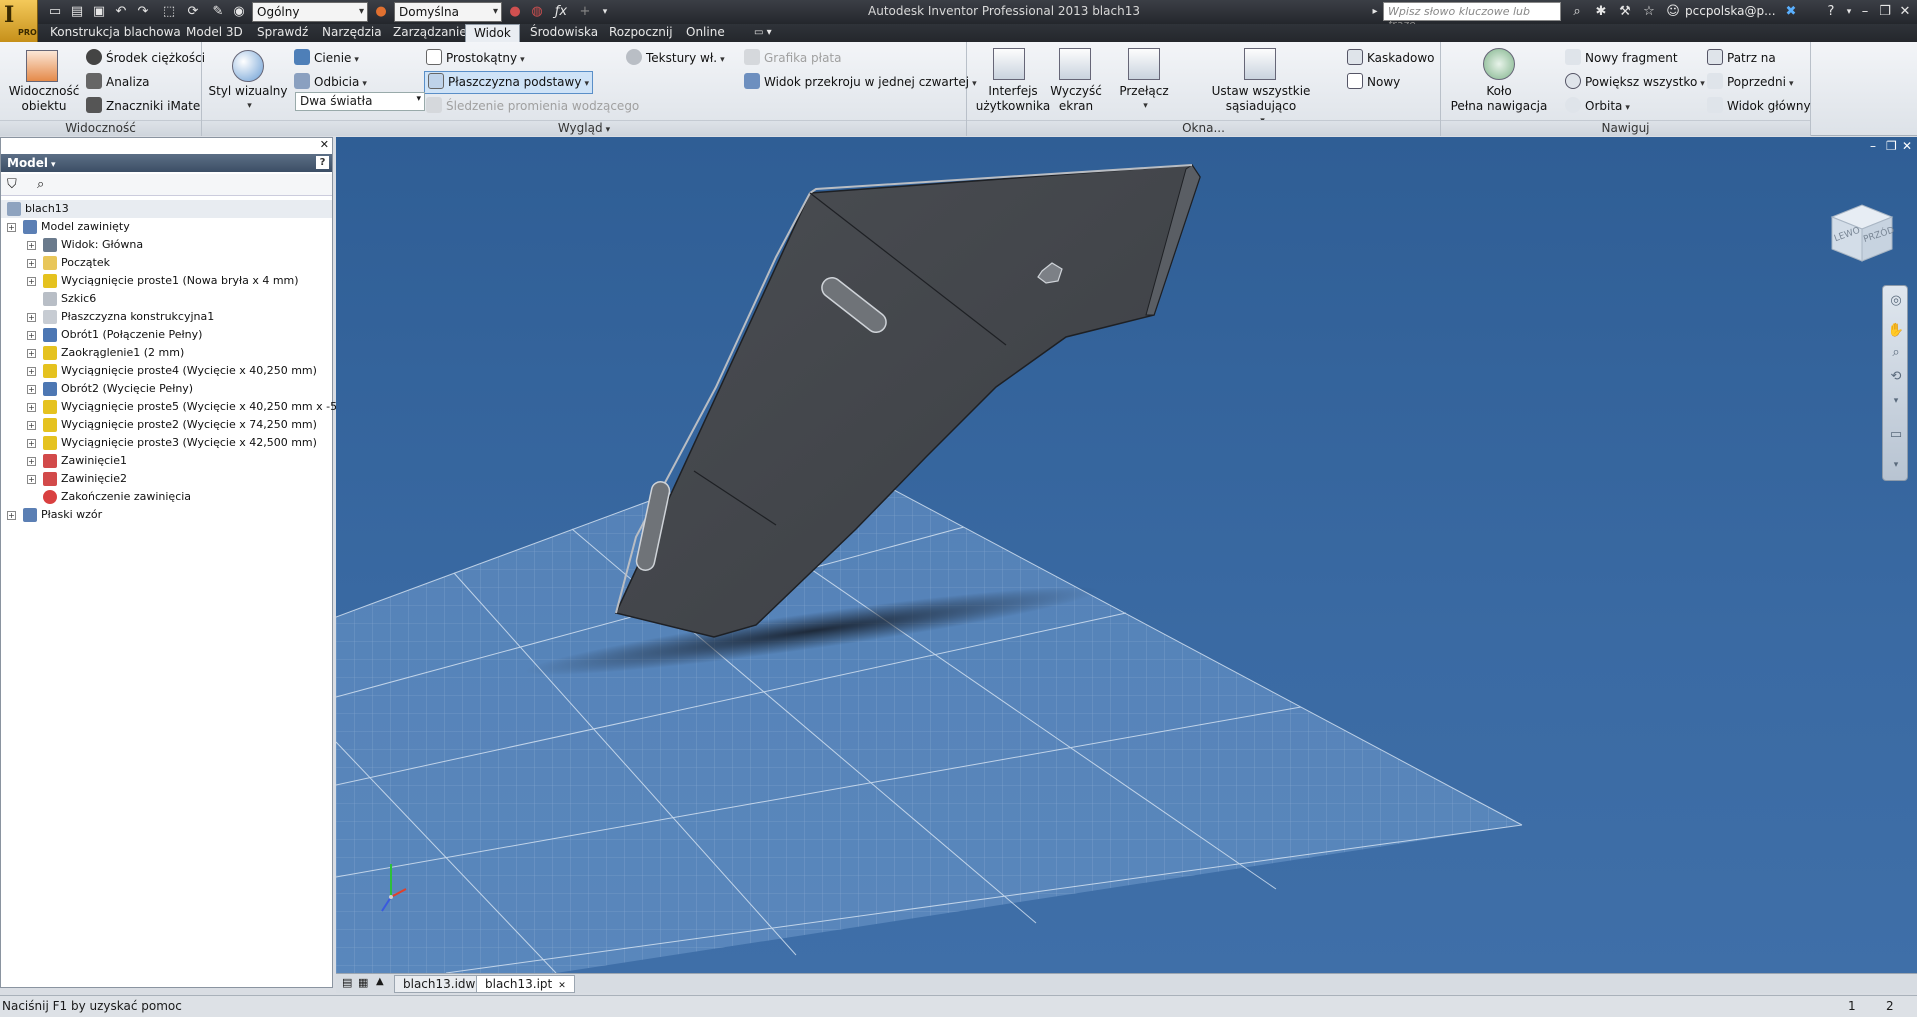 Image resolution: width=1917 pixels, height=1017 pixels. I want to click on new-file-icon: ▭, so click(55, 12).